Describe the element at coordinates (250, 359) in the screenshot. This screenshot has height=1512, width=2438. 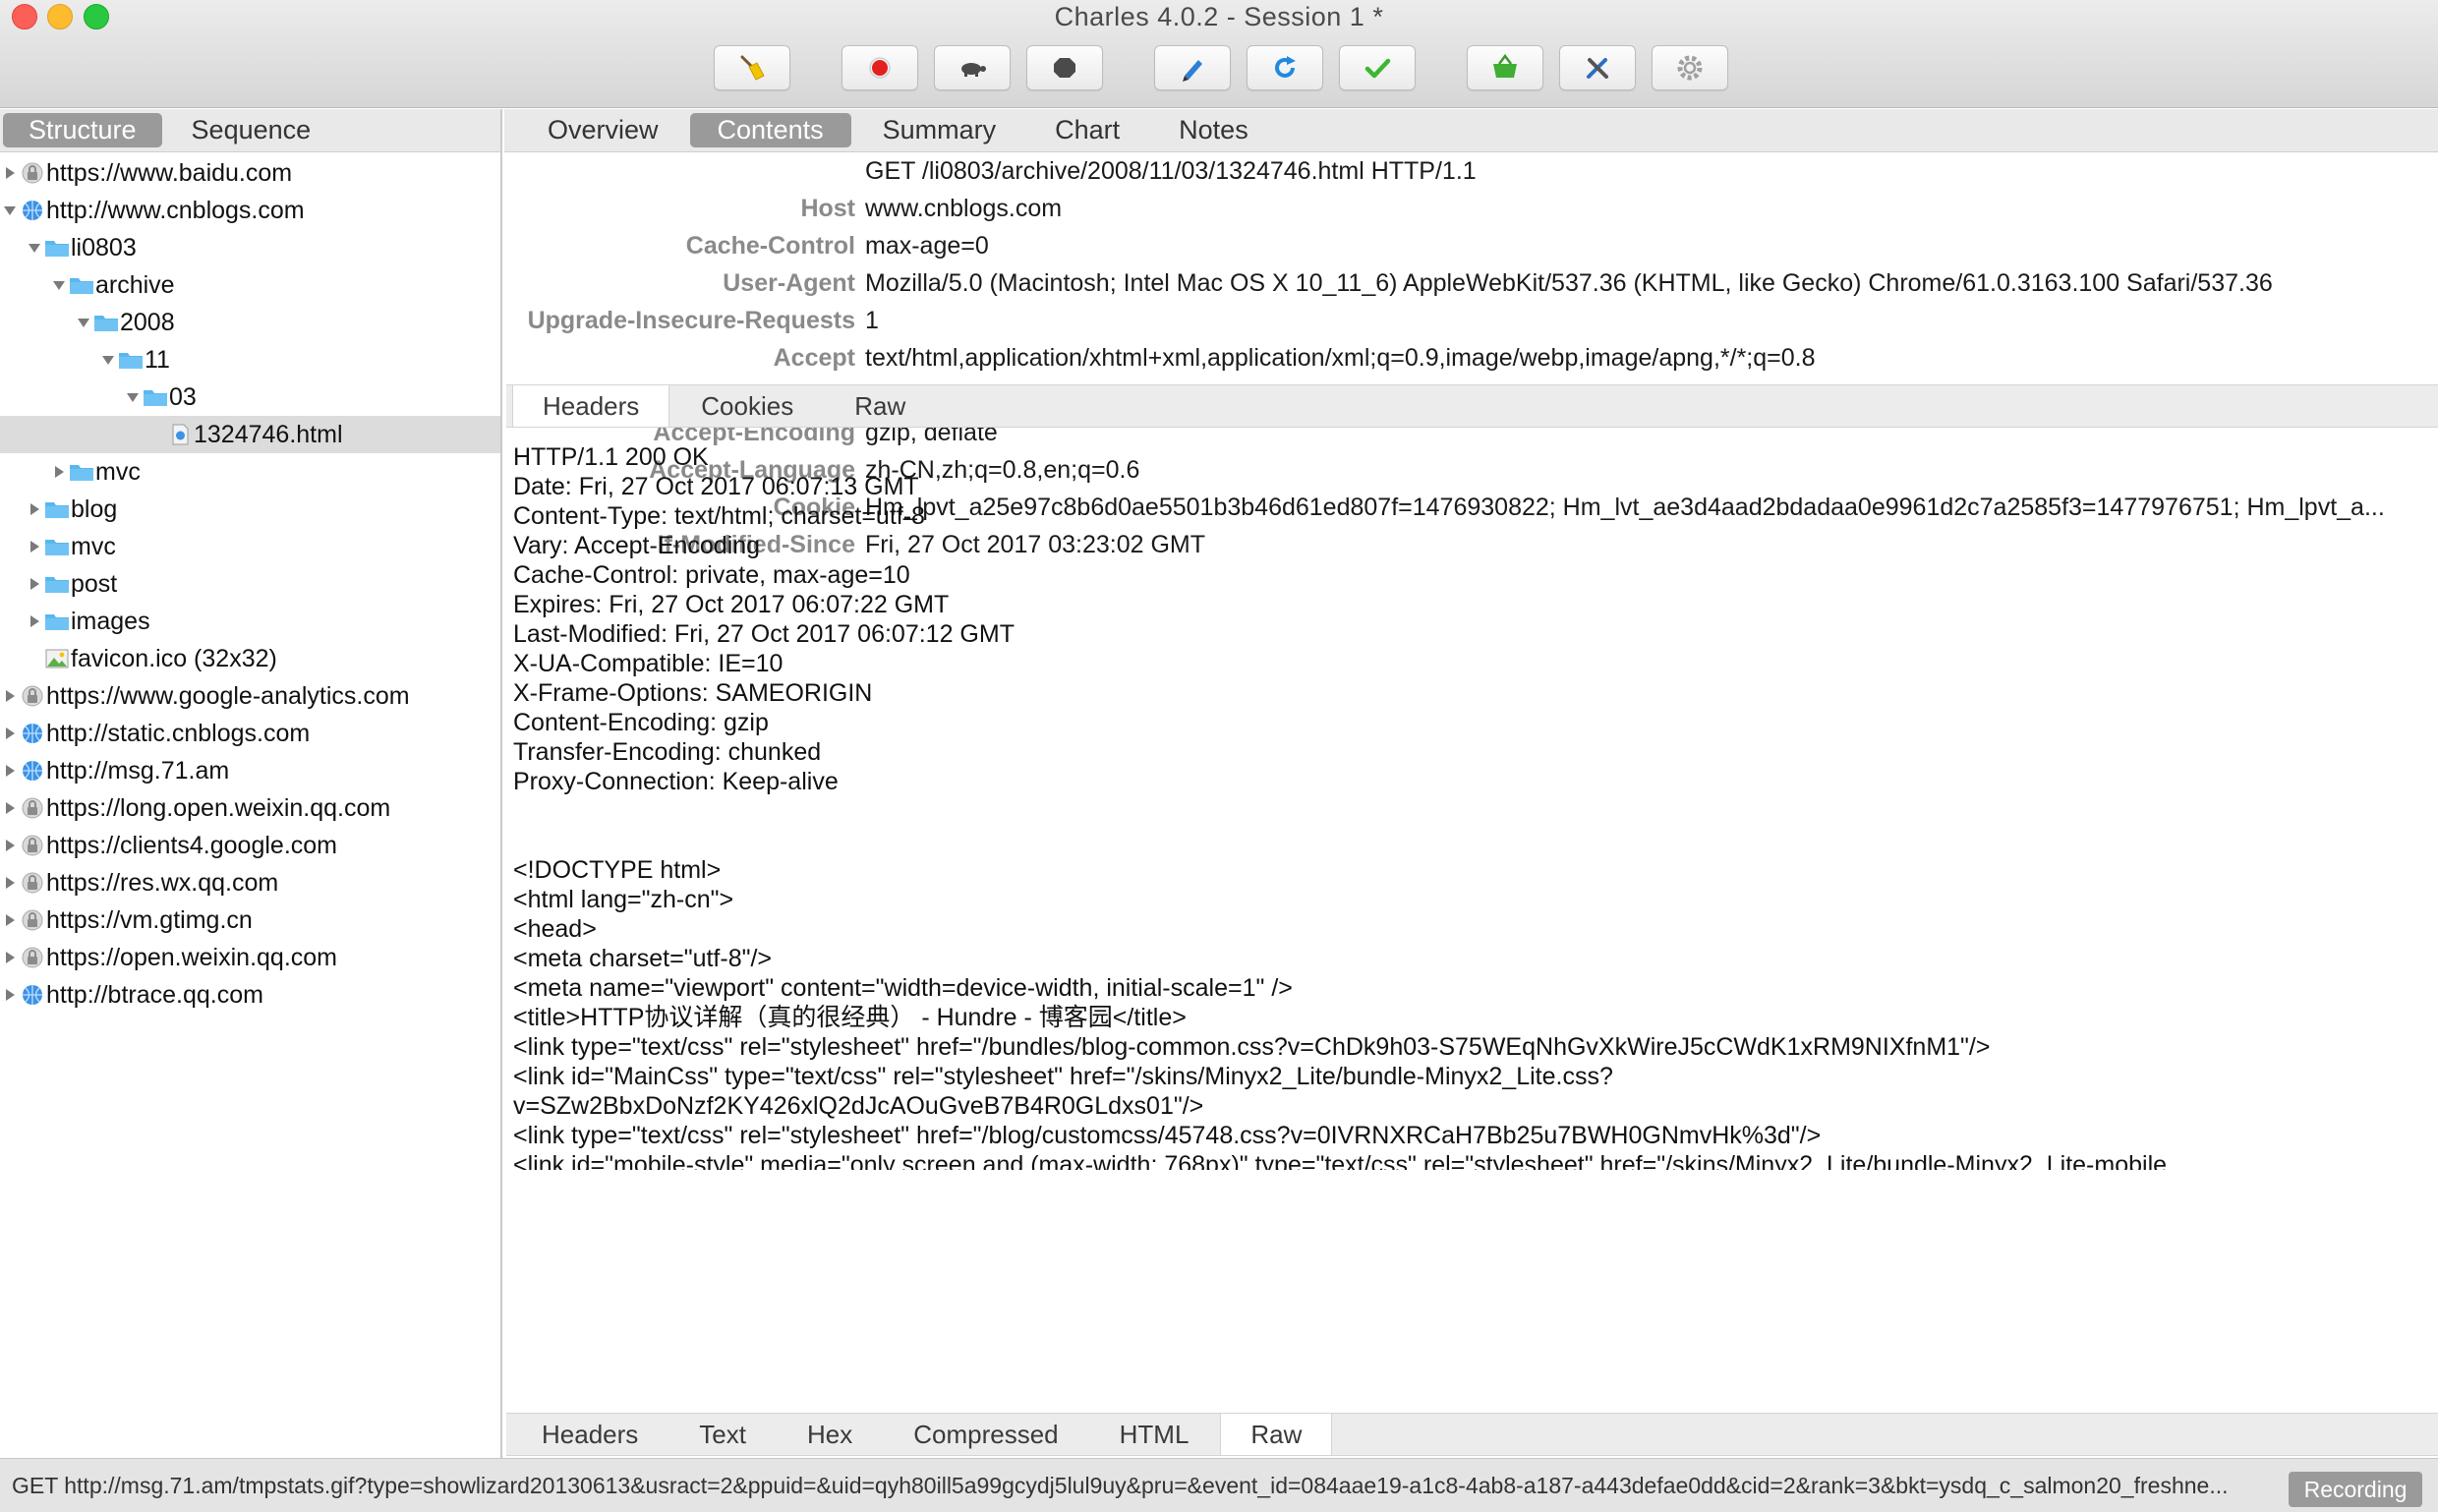
I see `tree-row: 11` at that location.